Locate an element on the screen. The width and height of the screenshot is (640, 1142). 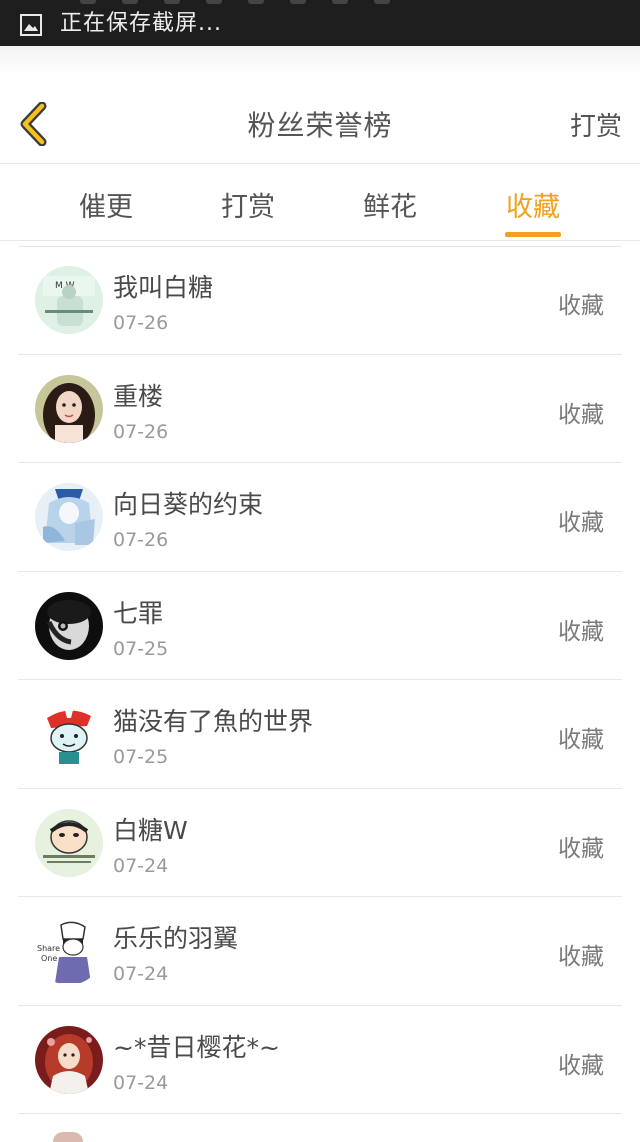
status-gap is located at coordinates (320, 61).